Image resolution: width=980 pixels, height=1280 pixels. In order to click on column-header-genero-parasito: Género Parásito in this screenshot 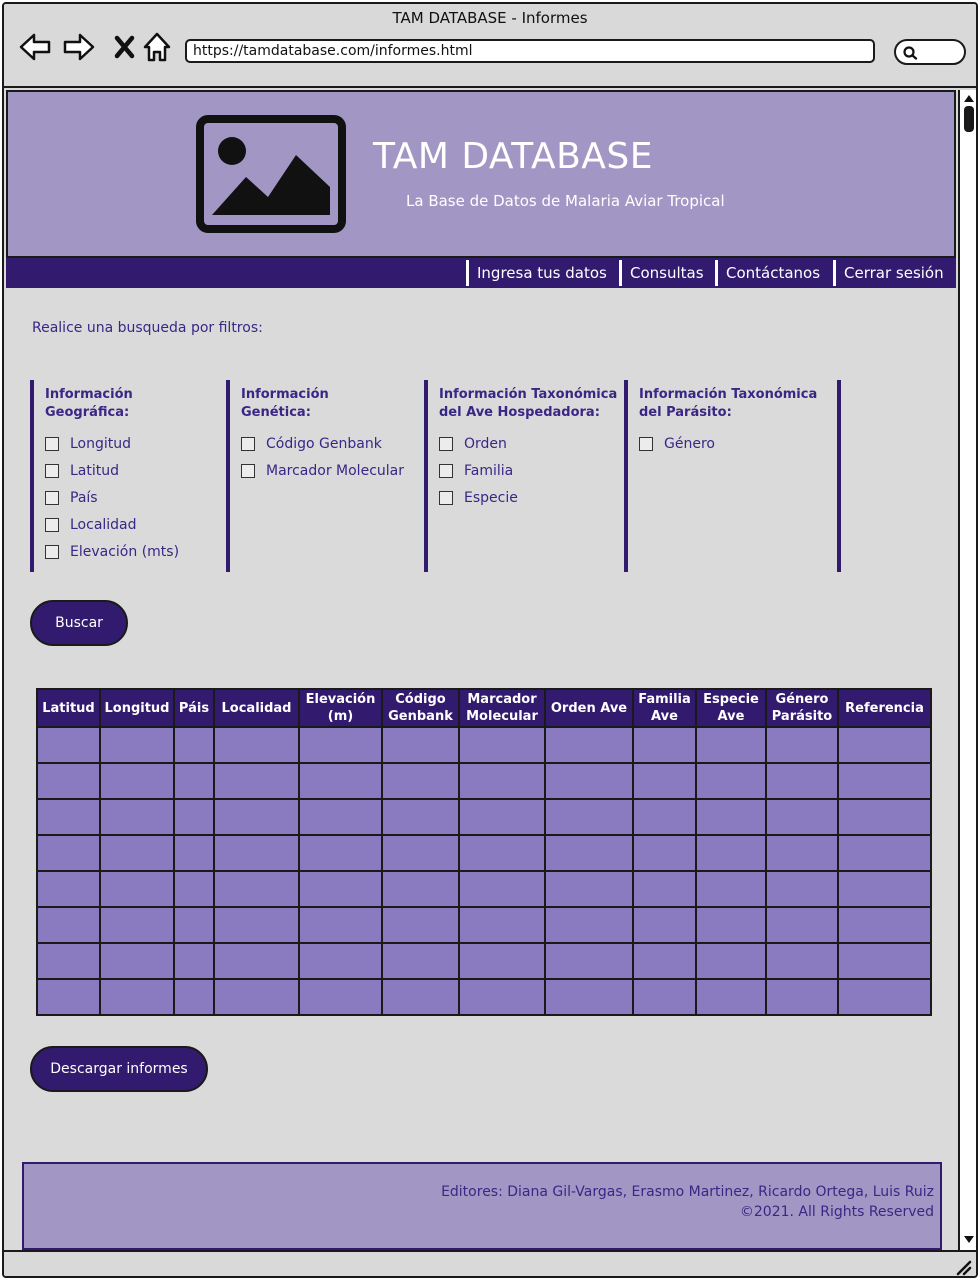, I will do `click(802, 708)`.